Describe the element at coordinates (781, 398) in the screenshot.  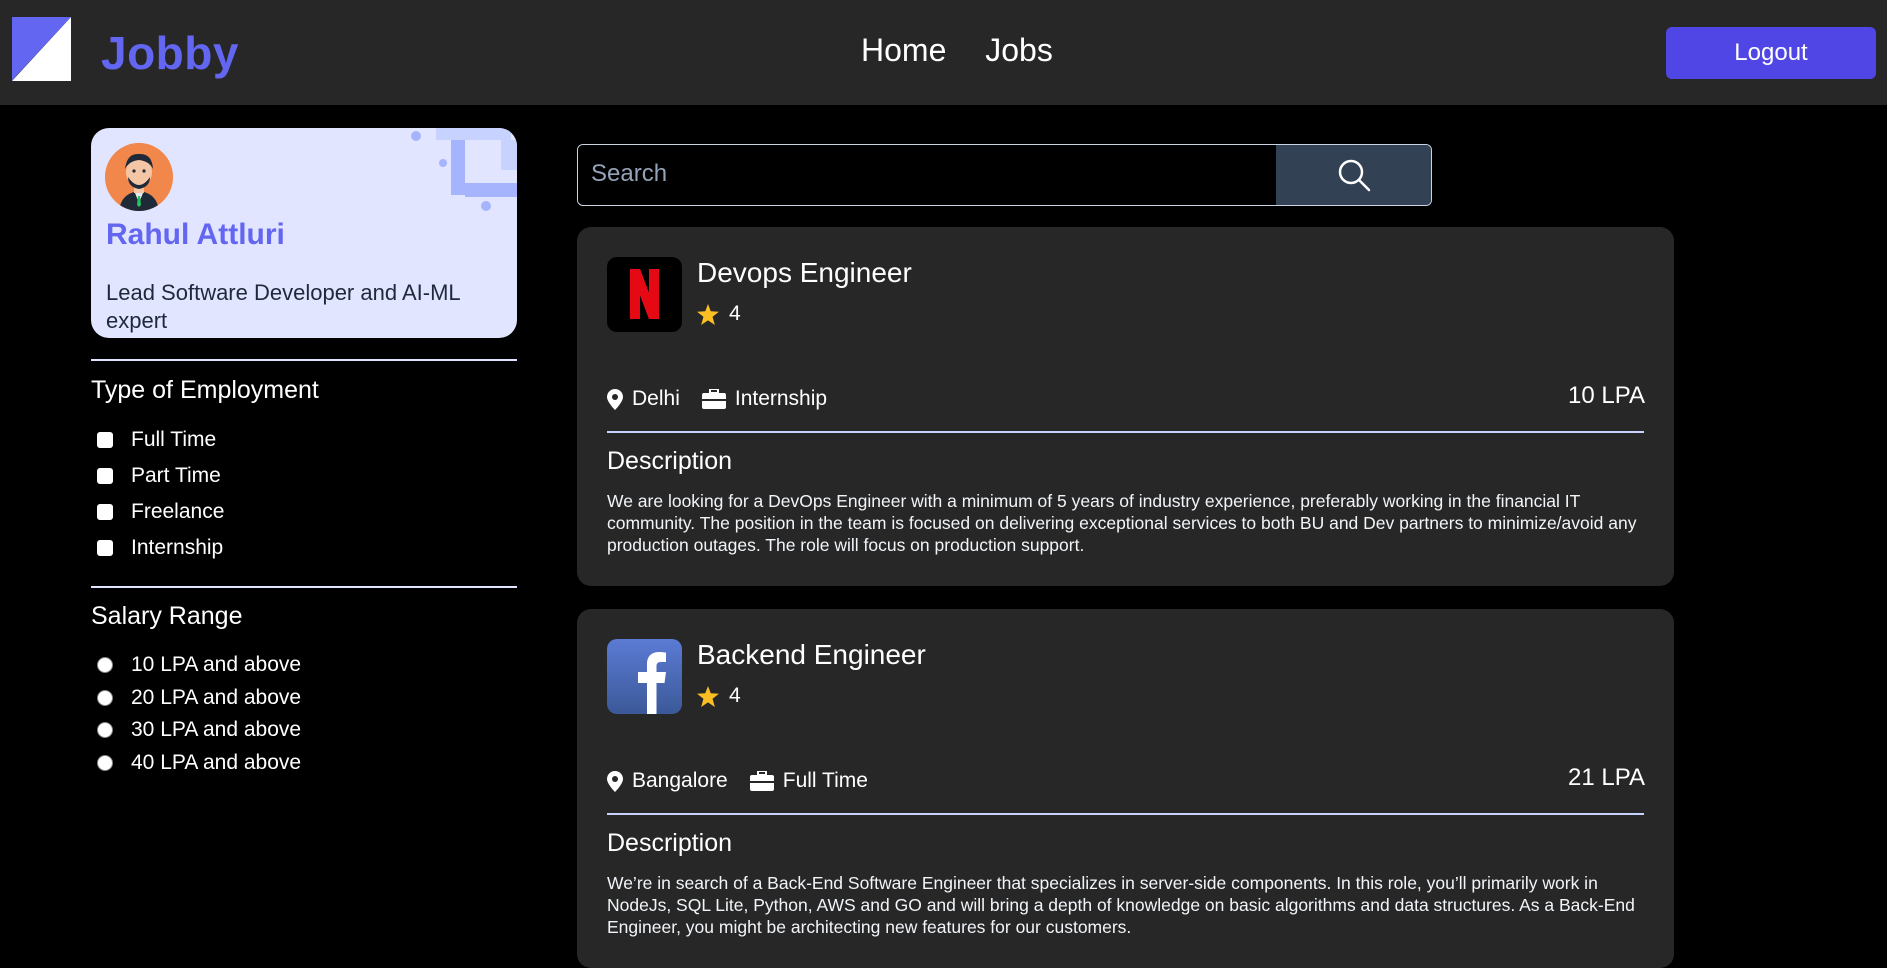
I see `employment-type-text: Internship` at that location.